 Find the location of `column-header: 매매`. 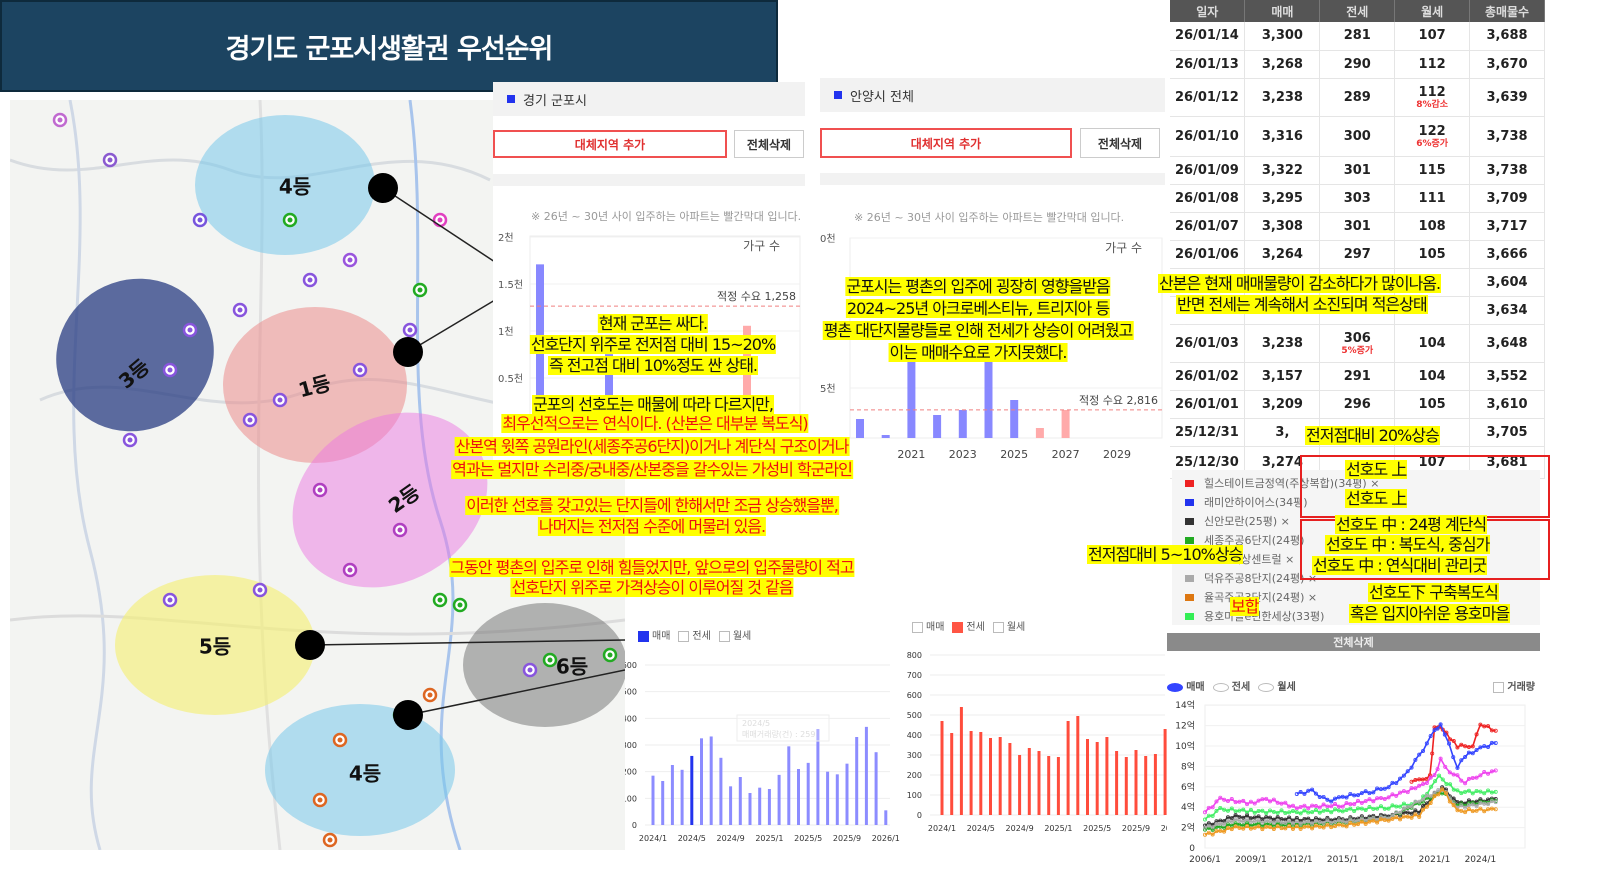

column-header: 매매 is located at coordinates (1282, 11).